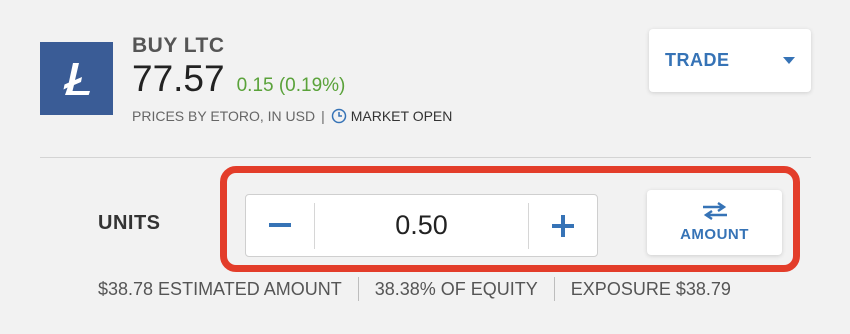 Image resolution: width=850 pixels, height=334 pixels. What do you see at coordinates (178, 78) in the screenshot?
I see `current-price: 77.57` at bounding box center [178, 78].